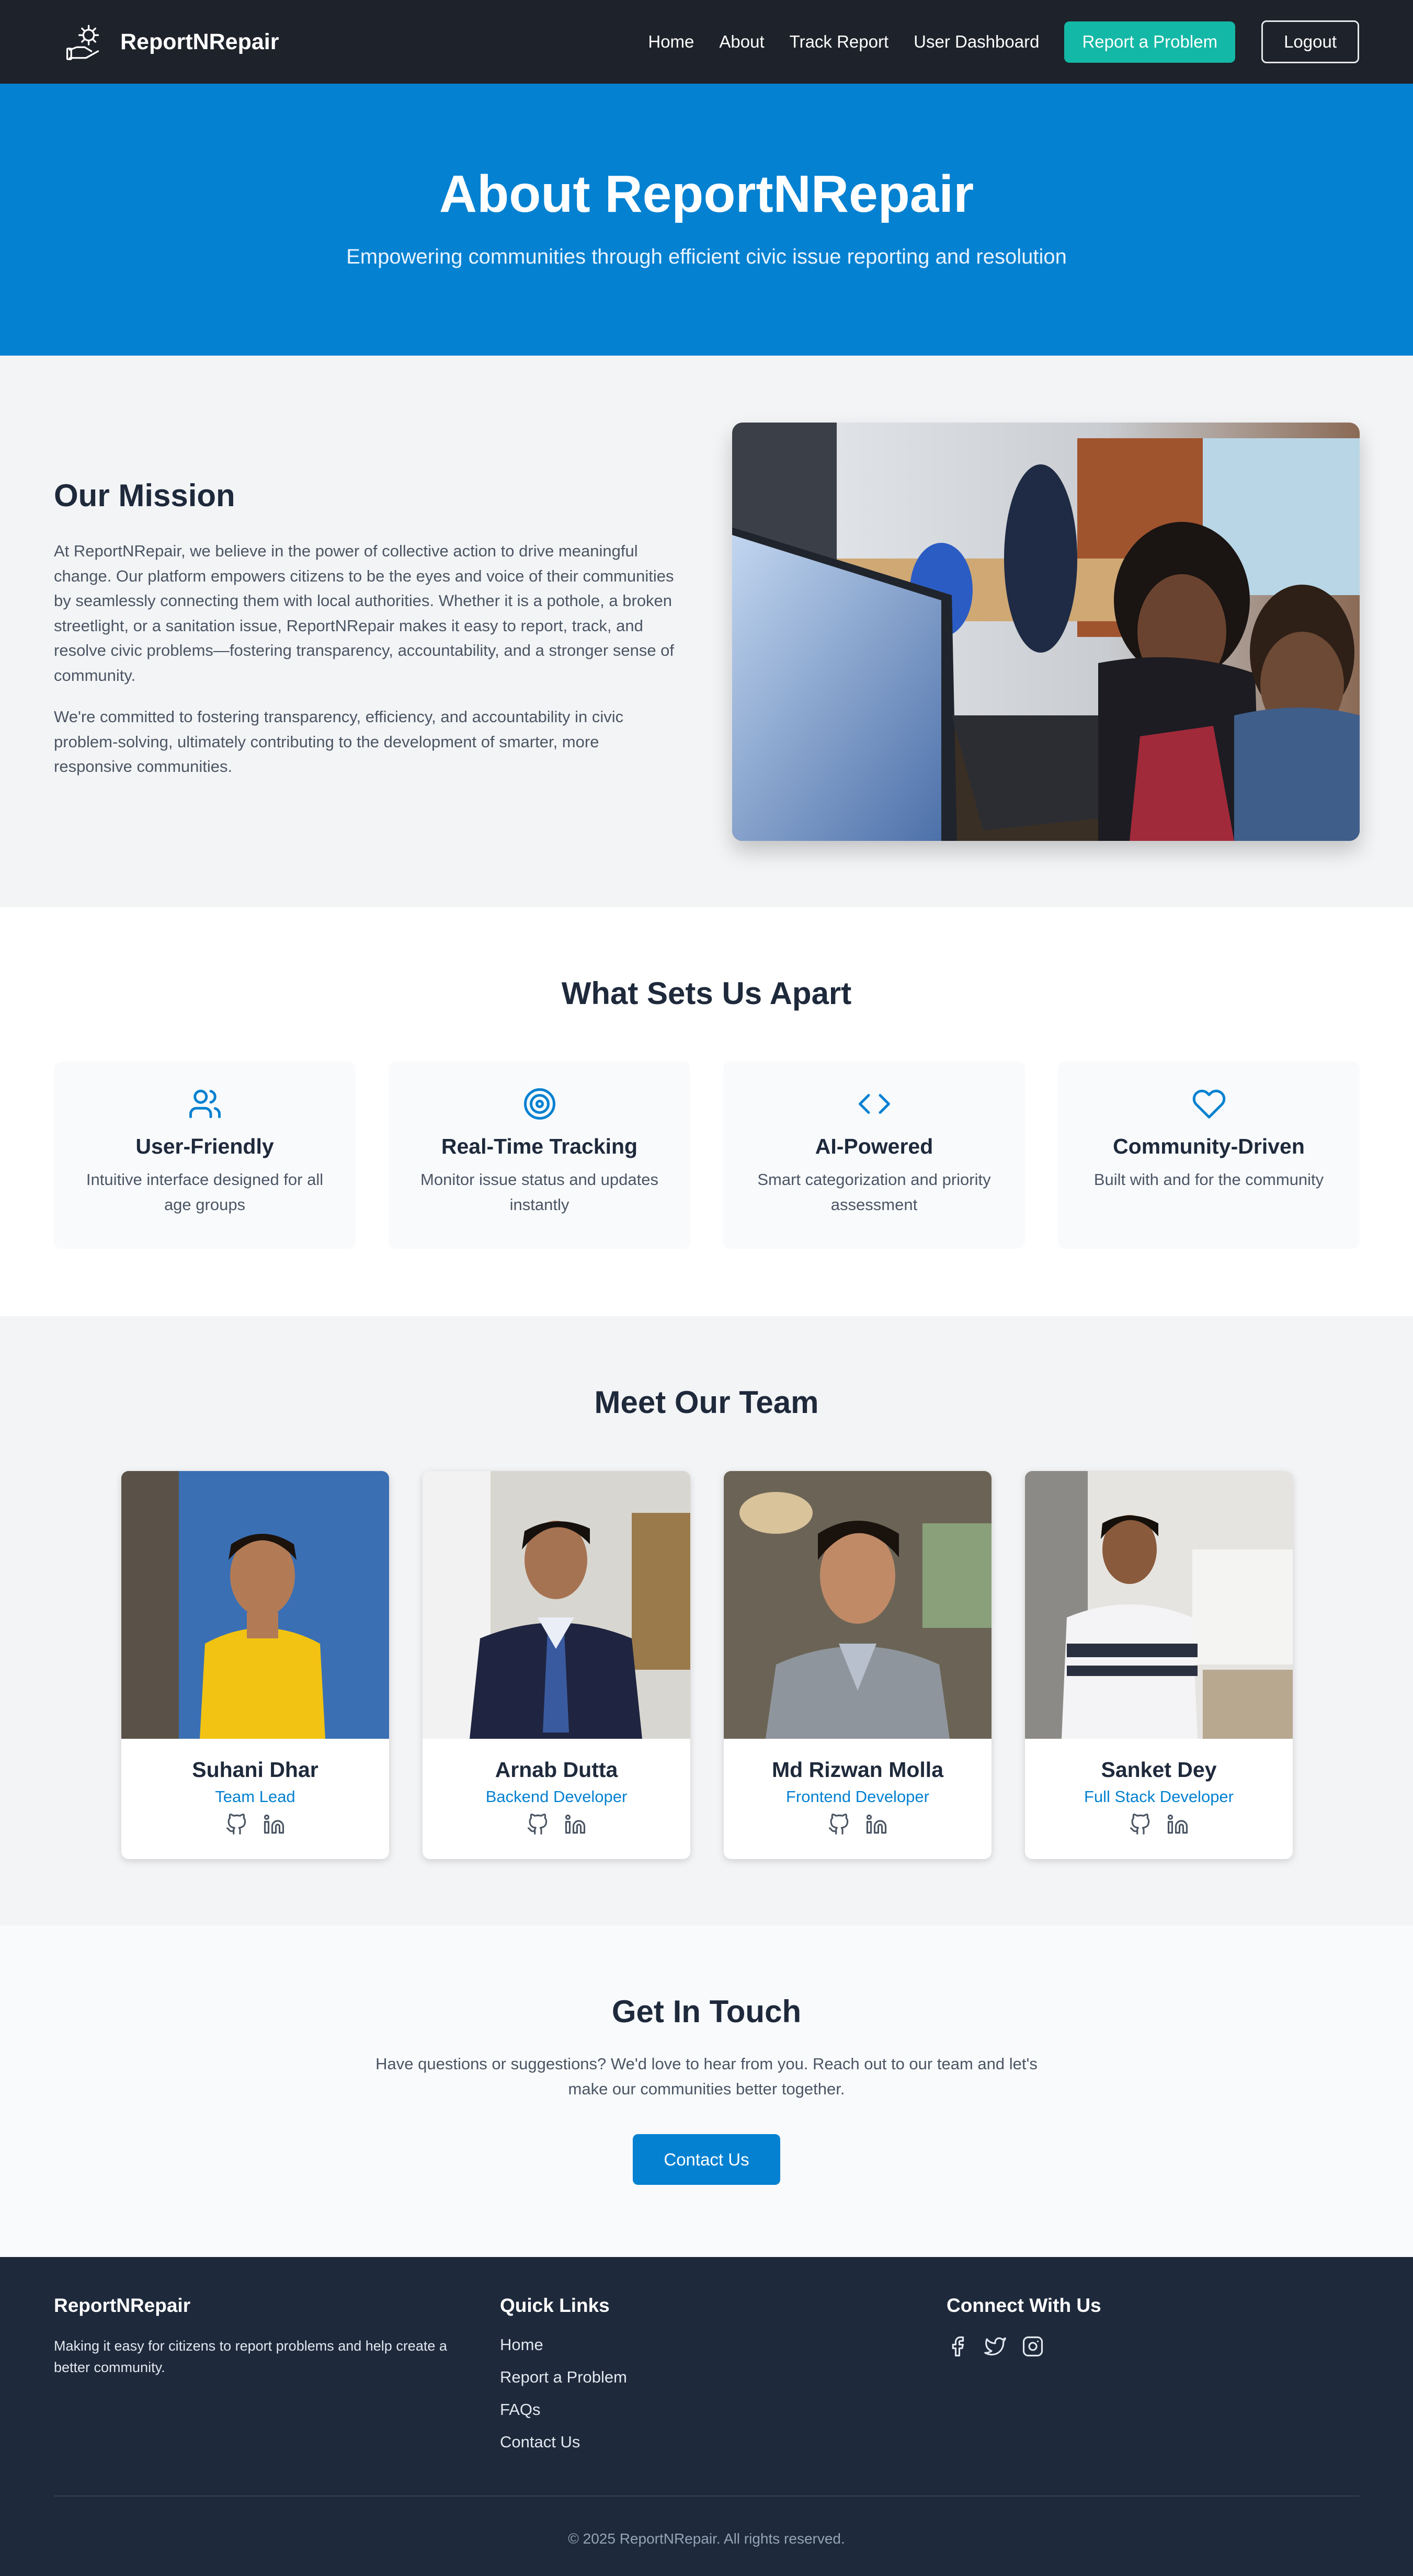 This screenshot has height=2576, width=1413. What do you see at coordinates (563, 2410) in the screenshot?
I see `footer-link-faqs: FAQs` at bounding box center [563, 2410].